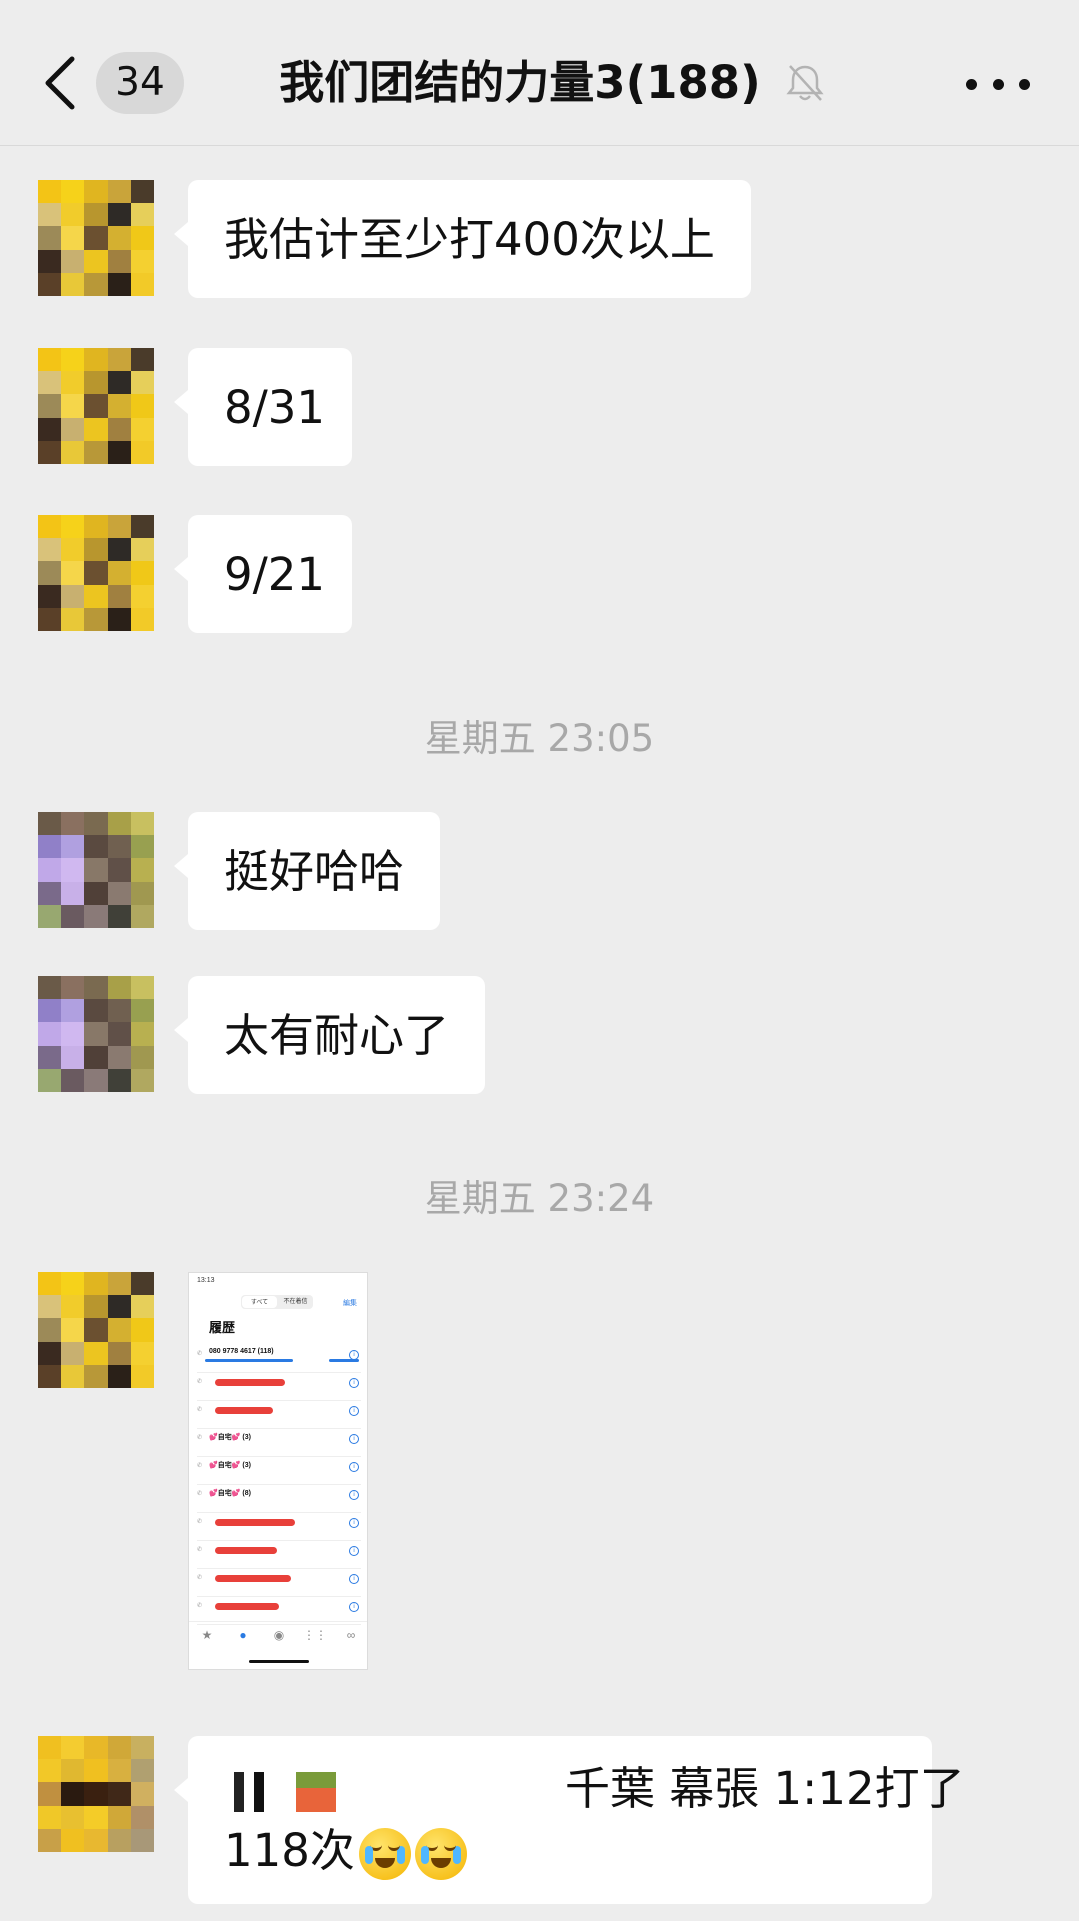 The width and height of the screenshot is (1079, 1921). I want to click on screenshot-tab-bar: ★ ● ◉ ⋮⋮ ∞, so click(278, 1636).